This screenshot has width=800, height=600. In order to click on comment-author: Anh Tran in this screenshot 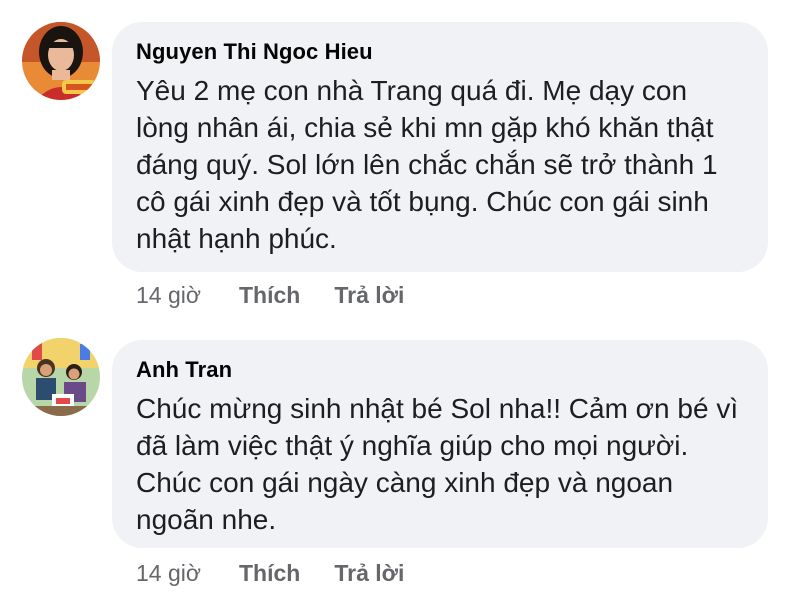, I will do `click(441, 370)`.